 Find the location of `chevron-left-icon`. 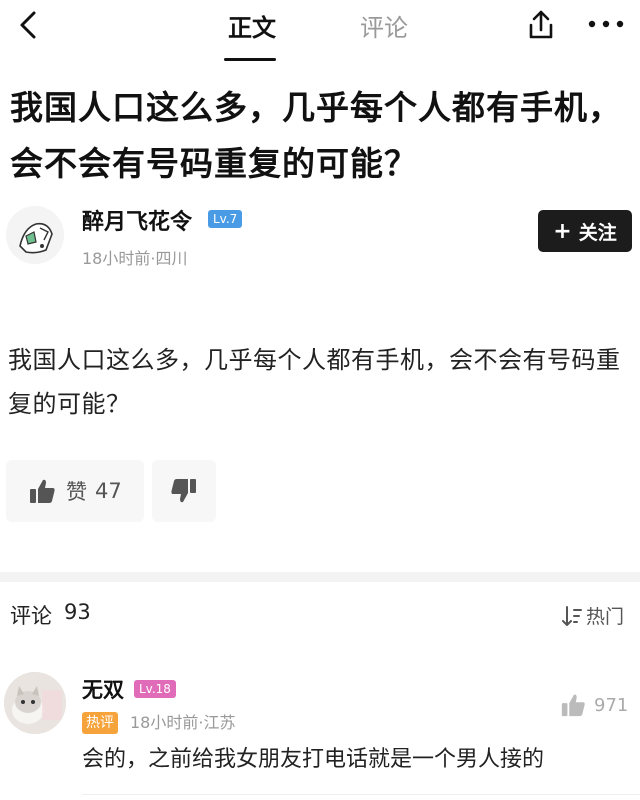

chevron-left-icon is located at coordinates (28, 25).